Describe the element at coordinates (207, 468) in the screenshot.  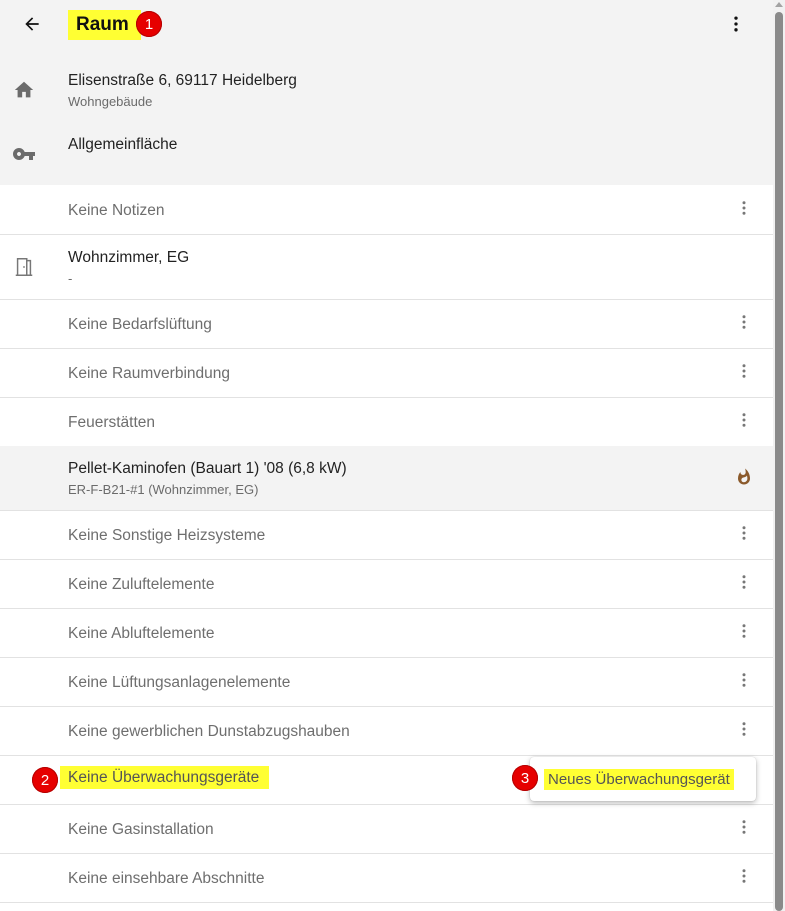
I see `fireplace-title: Pellet-Kaminofen (Bauart 1) '08 (6,8 kW)` at that location.